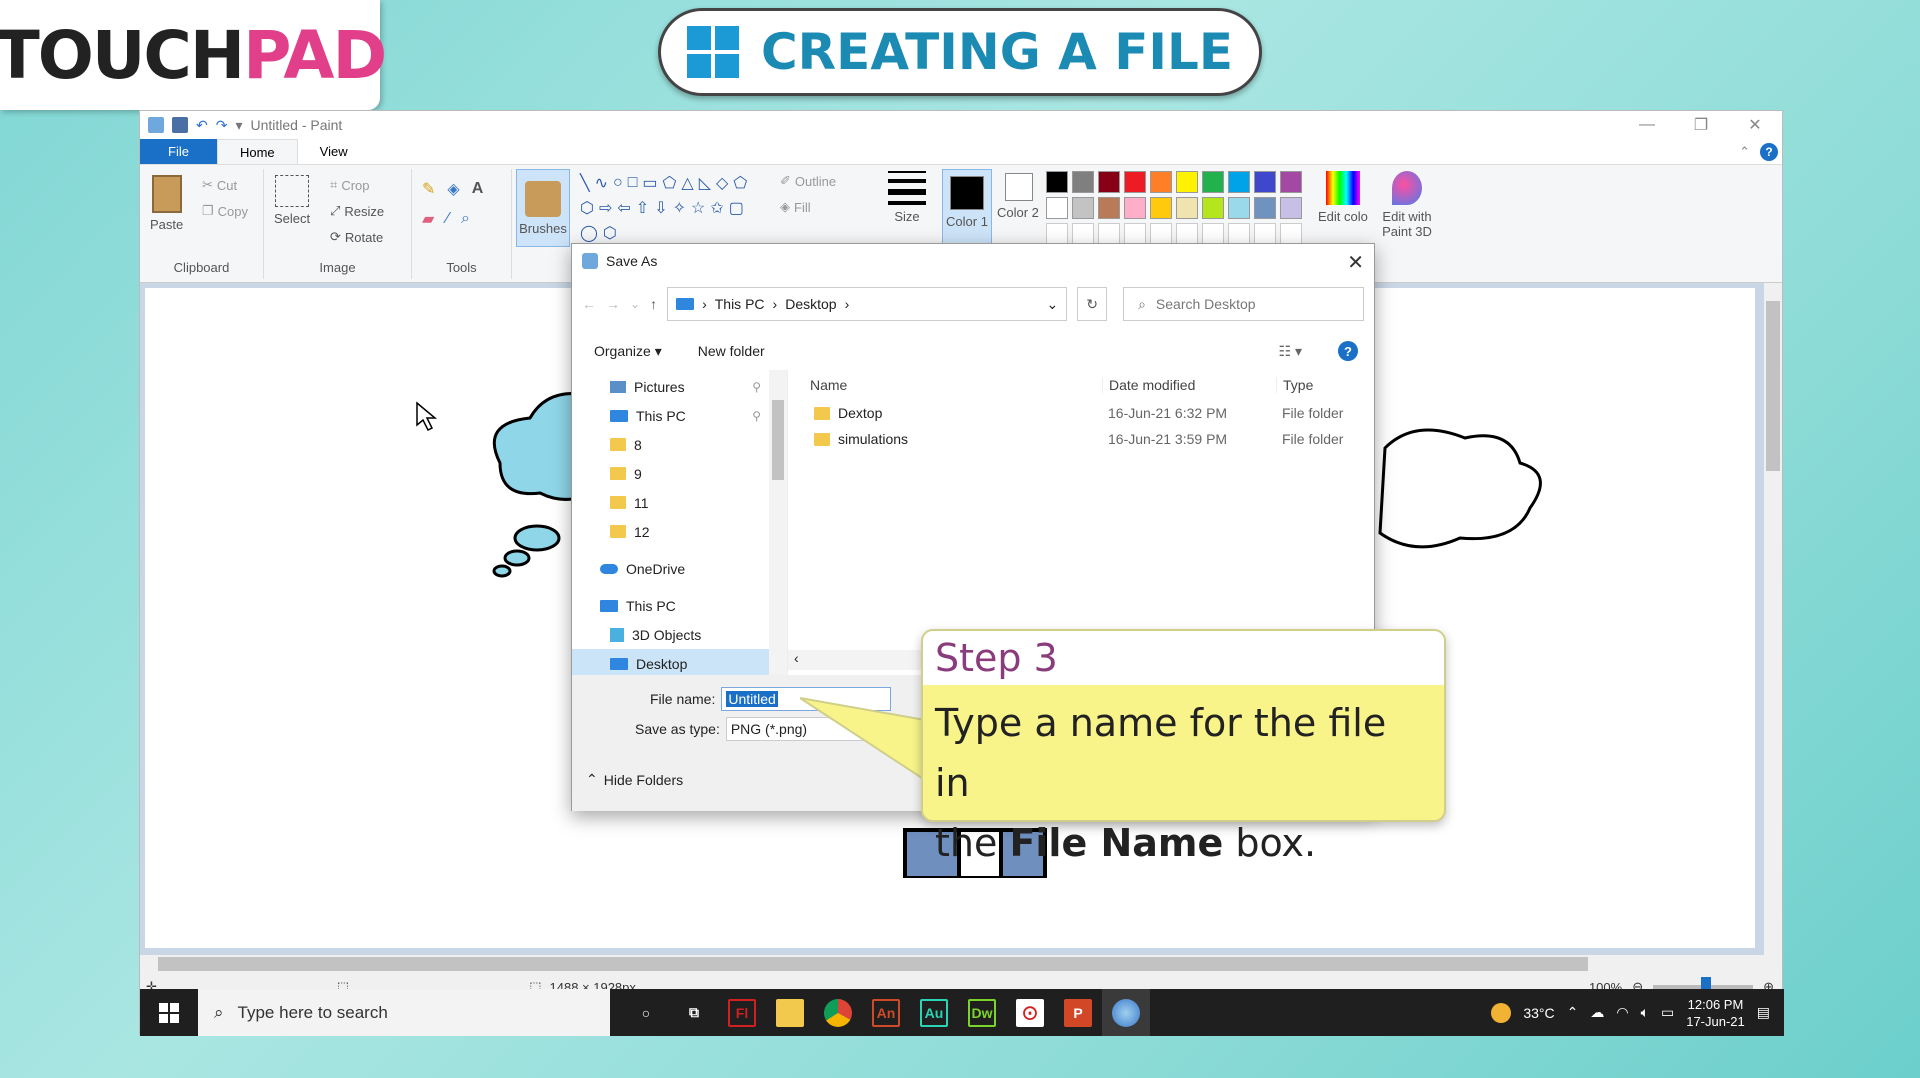 This screenshot has width=1920, height=1078. What do you see at coordinates (1081, 413) in the screenshot?
I see `file-row: Dextop 16-Jun-21 6:32 PM File folder` at bounding box center [1081, 413].